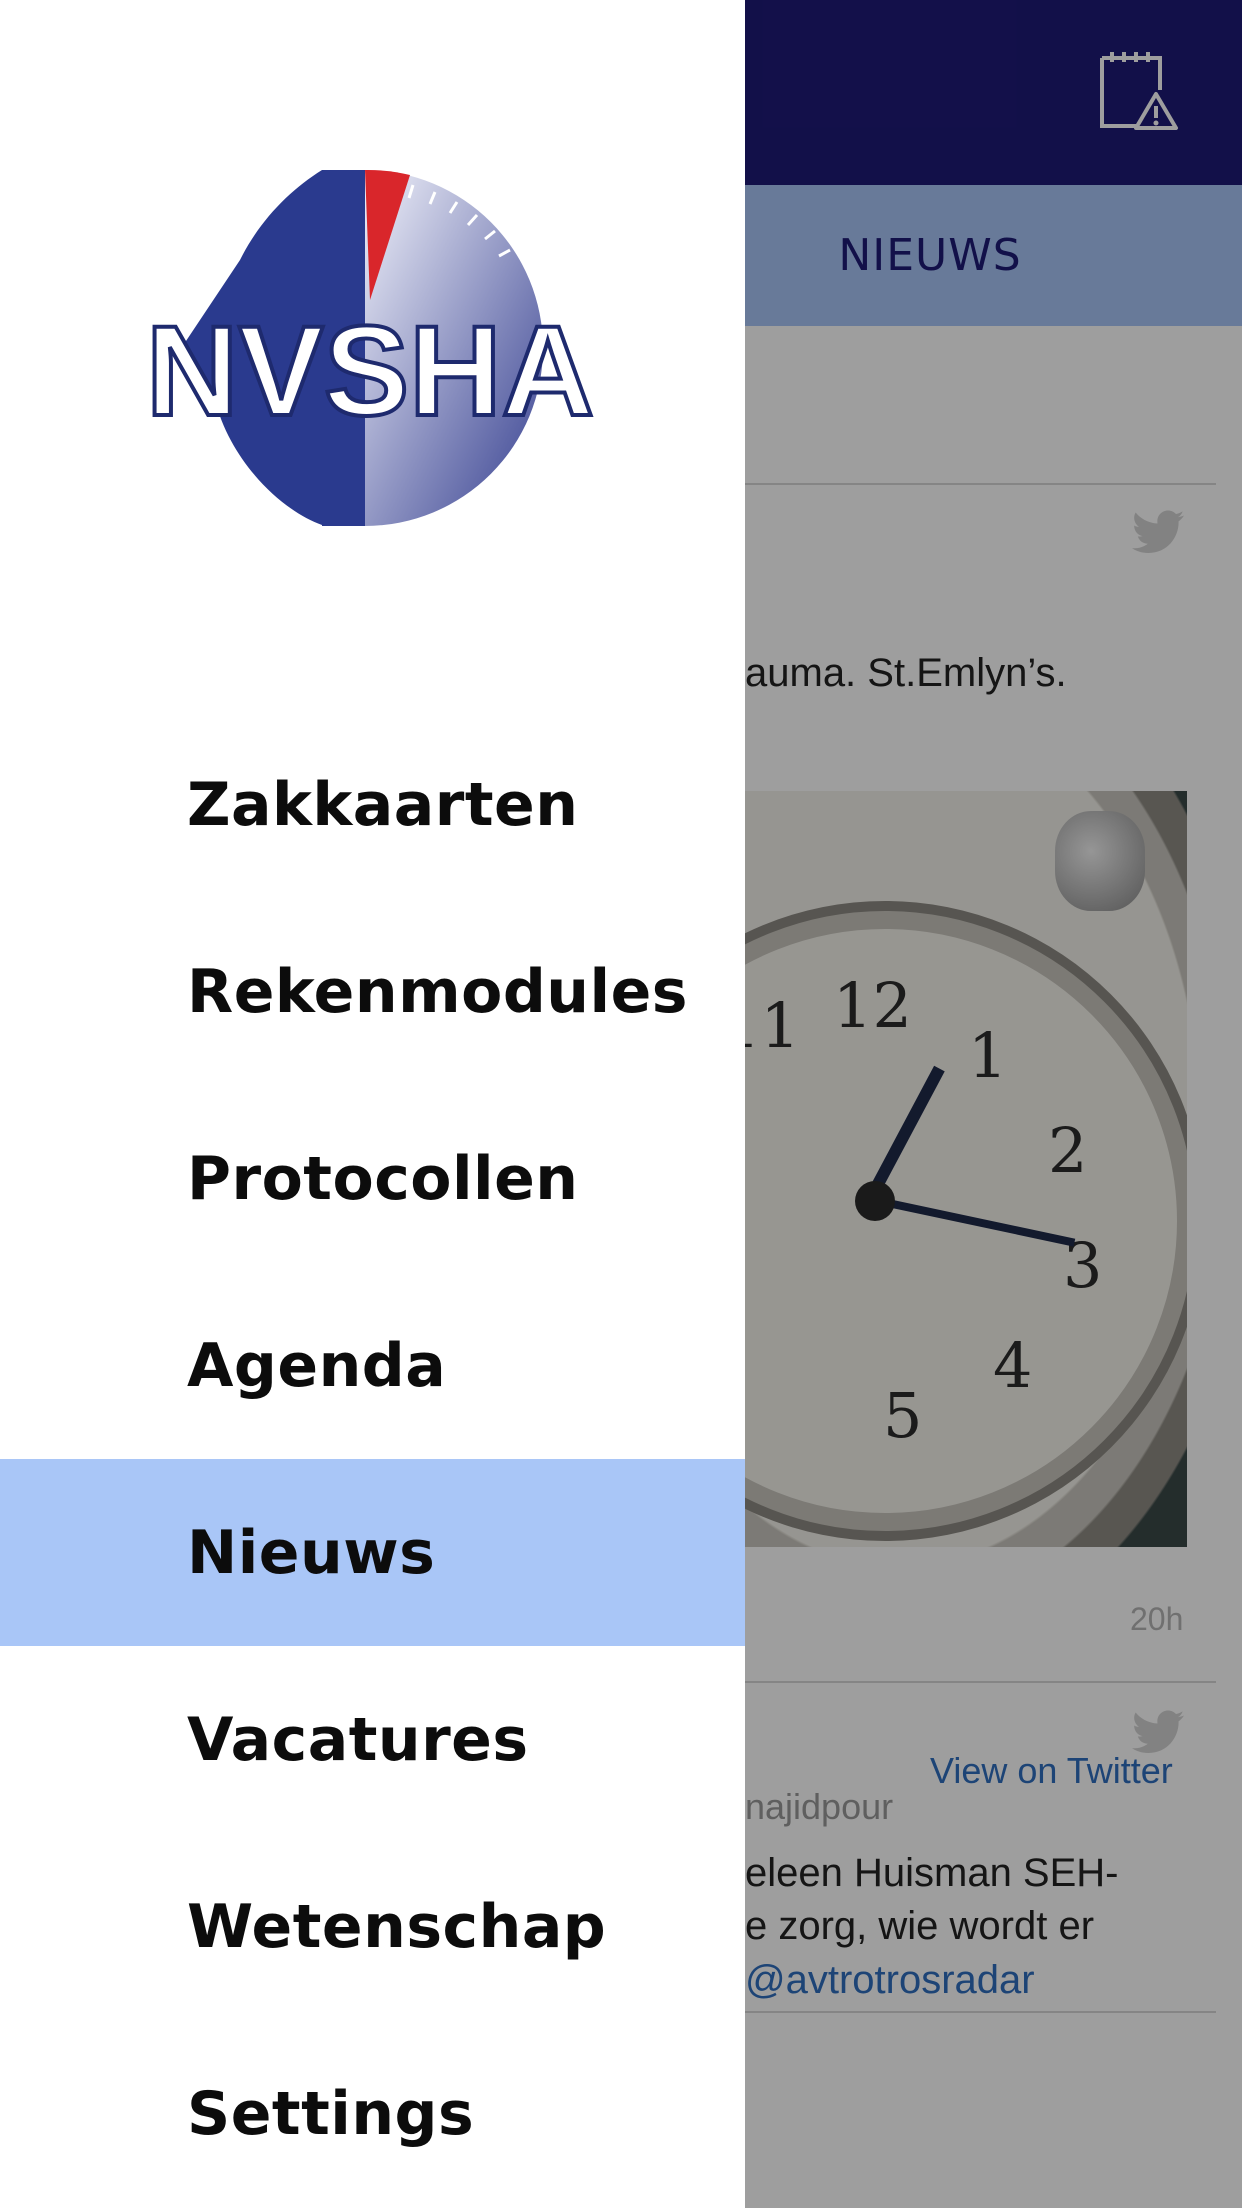 This screenshot has height=2208, width=1242. Describe the element at coordinates (331, 2113) in the screenshot. I see `menu-item-label: Settings` at that location.